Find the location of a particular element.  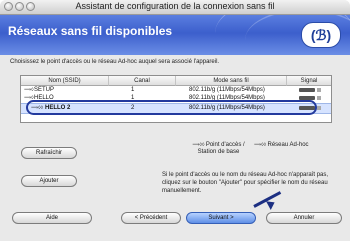

page-title: Réseaux sans fil disponibles is located at coordinates (90, 31).